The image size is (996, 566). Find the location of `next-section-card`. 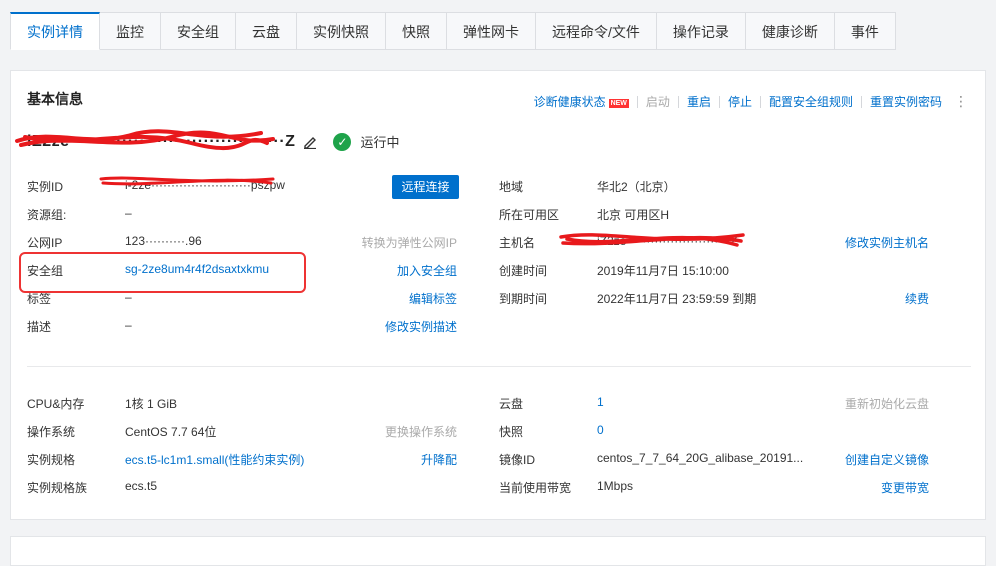

next-section-card is located at coordinates (498, 551).